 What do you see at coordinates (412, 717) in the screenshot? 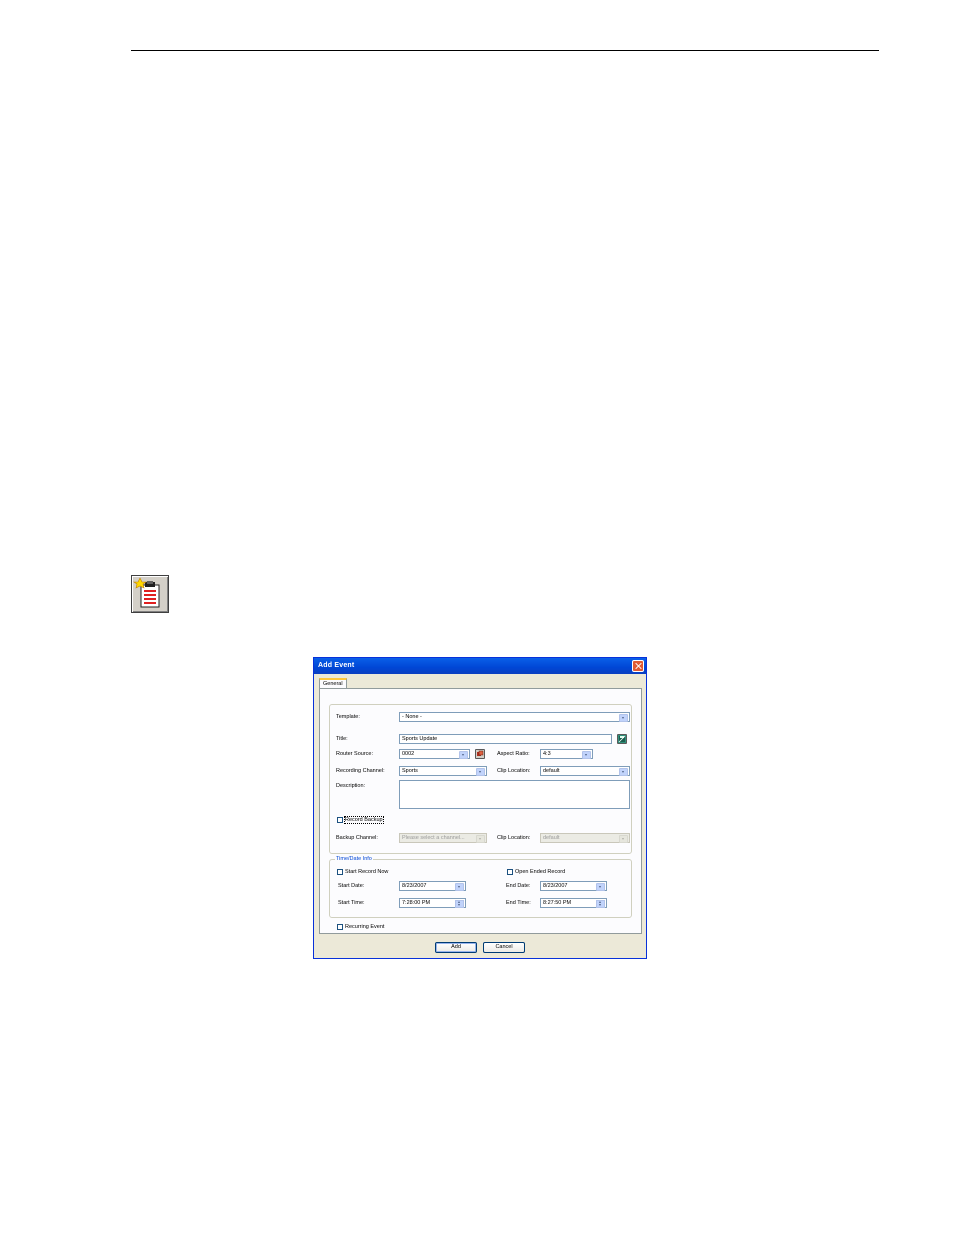
I see `template-value: - None -` at bounding box center [412, 717].